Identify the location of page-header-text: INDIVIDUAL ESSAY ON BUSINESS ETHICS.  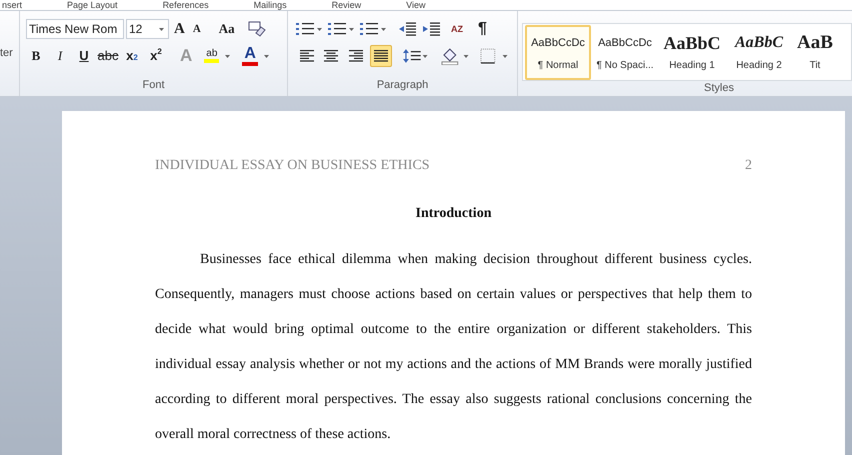
(292, 166).